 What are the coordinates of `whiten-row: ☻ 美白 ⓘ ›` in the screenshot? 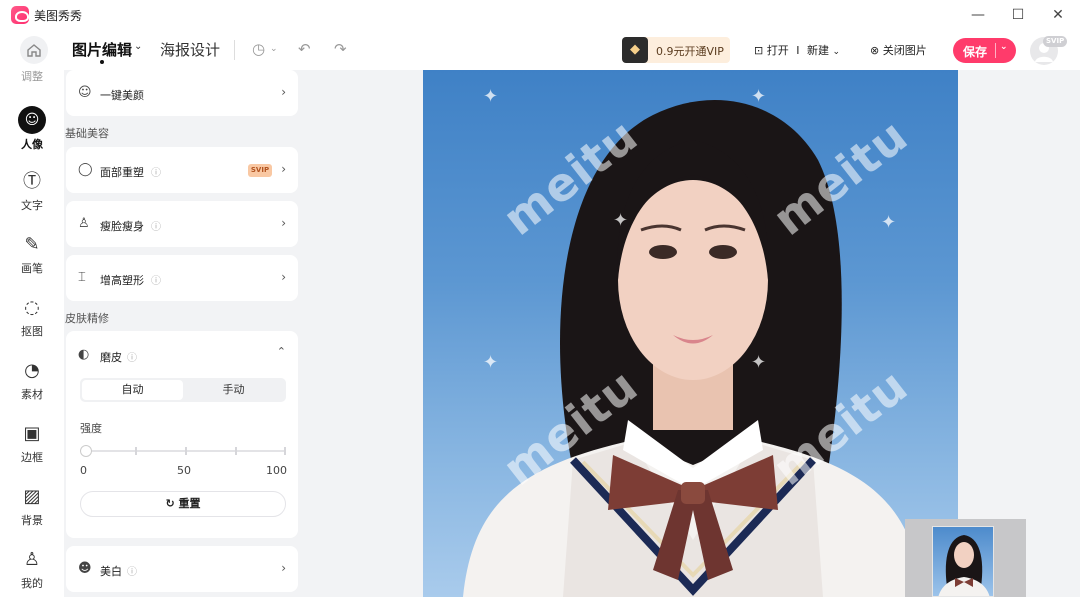 It's located at (182, 569).